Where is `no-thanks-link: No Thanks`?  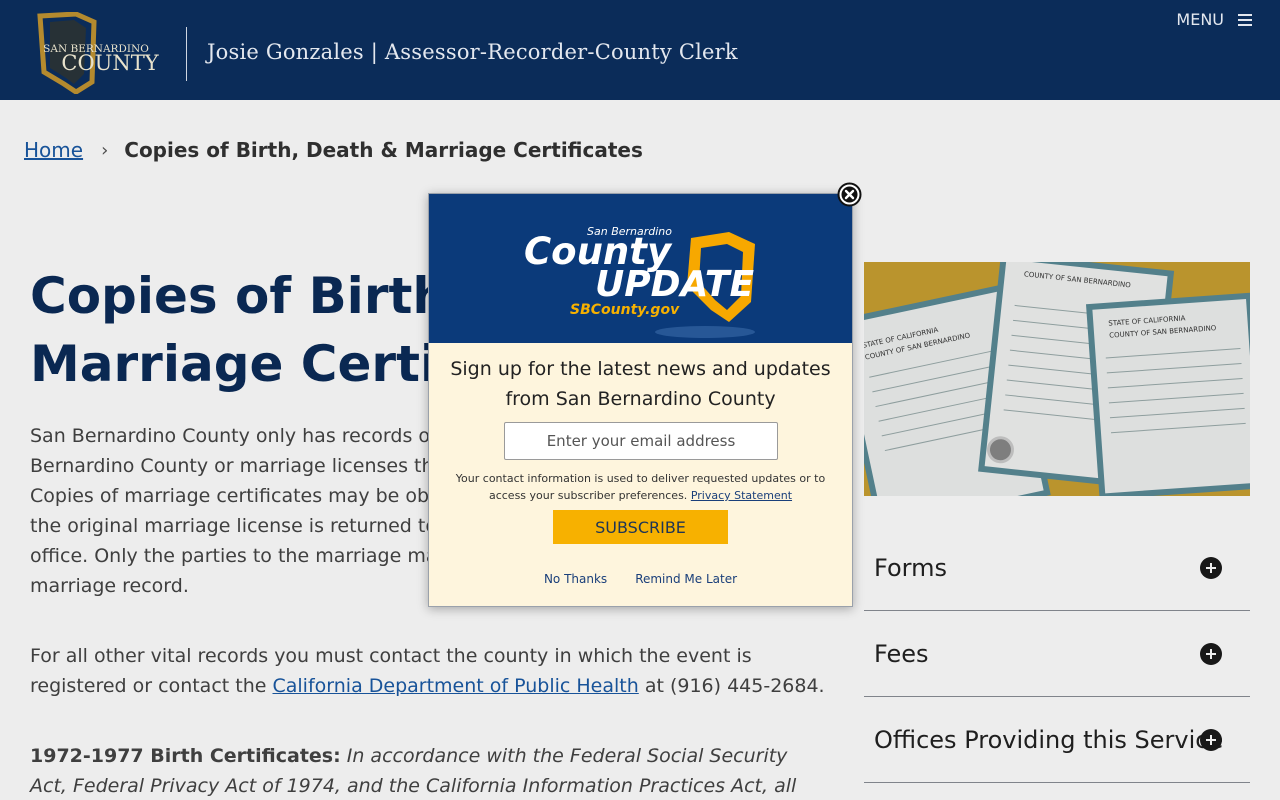
no-thanks-link: No Thanks is located at coordinates (575, 579).